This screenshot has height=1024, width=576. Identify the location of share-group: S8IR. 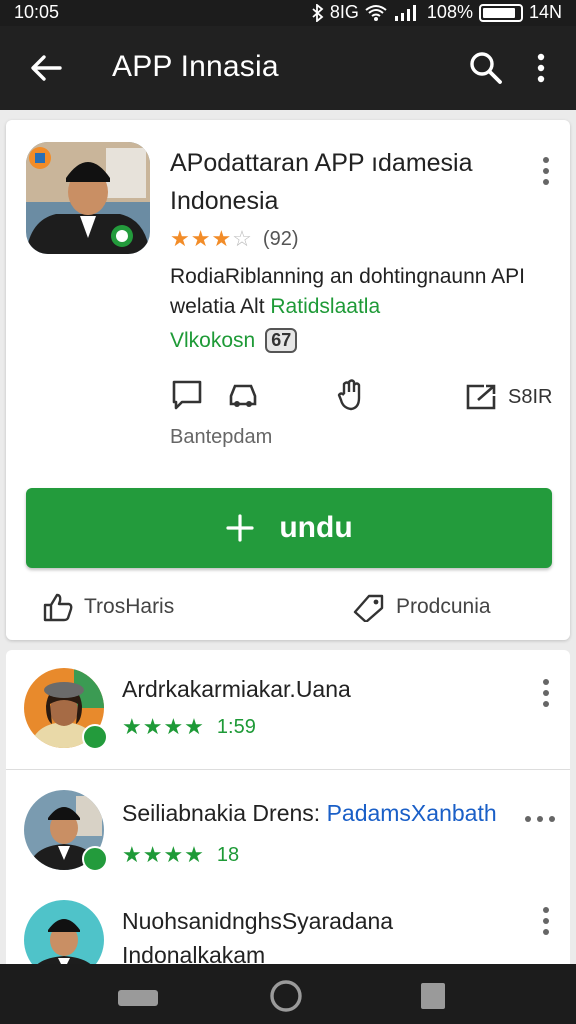
(508, 397).